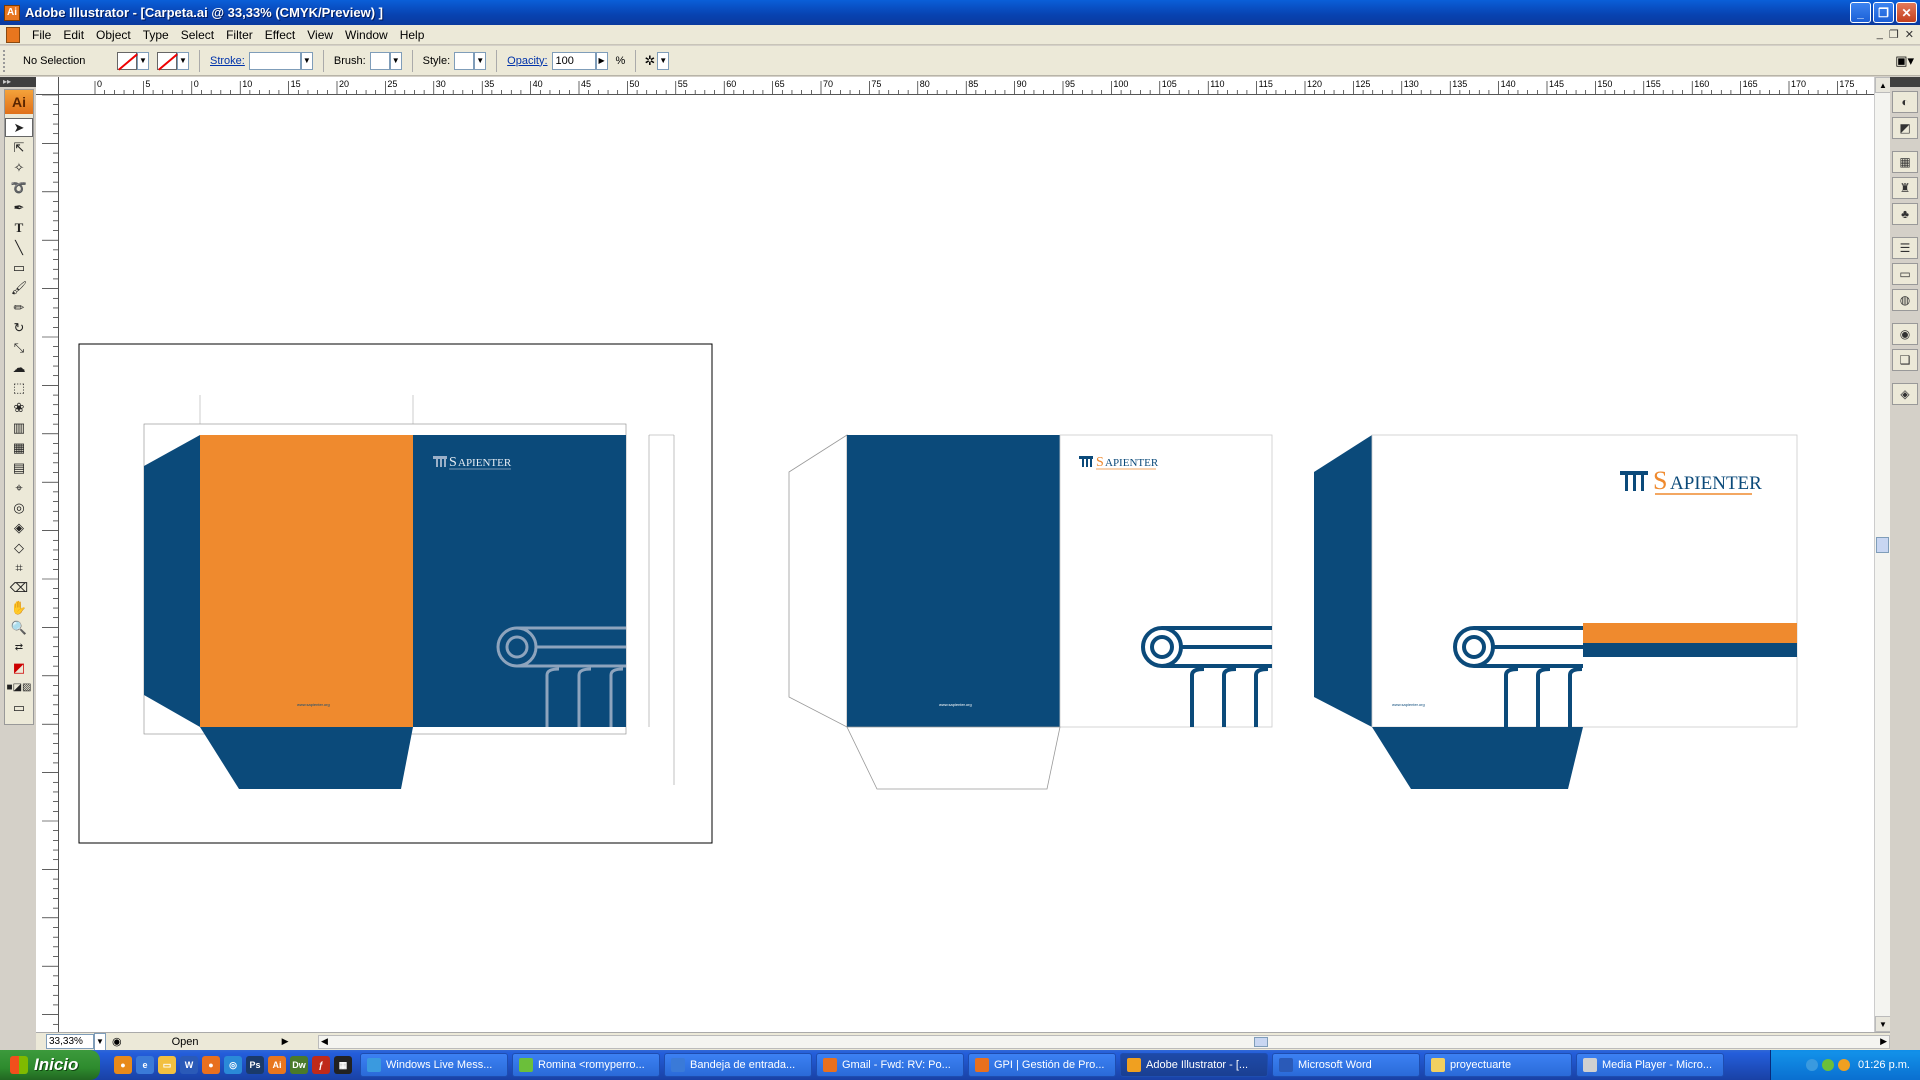 Image resolution: width=1920 pixels, height=1080 pixels. I want to click on fill-swatch, so click(127, 60).